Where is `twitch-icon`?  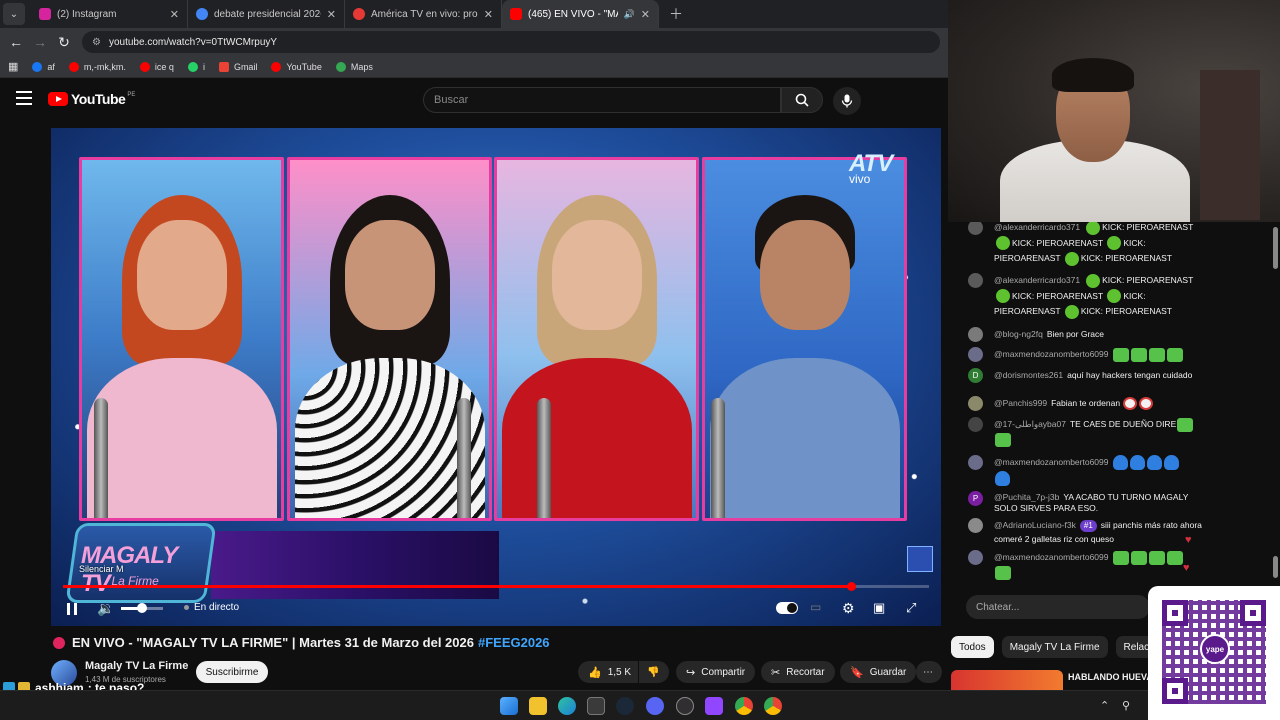
twitch-icon is located at coordinates (714, 706).